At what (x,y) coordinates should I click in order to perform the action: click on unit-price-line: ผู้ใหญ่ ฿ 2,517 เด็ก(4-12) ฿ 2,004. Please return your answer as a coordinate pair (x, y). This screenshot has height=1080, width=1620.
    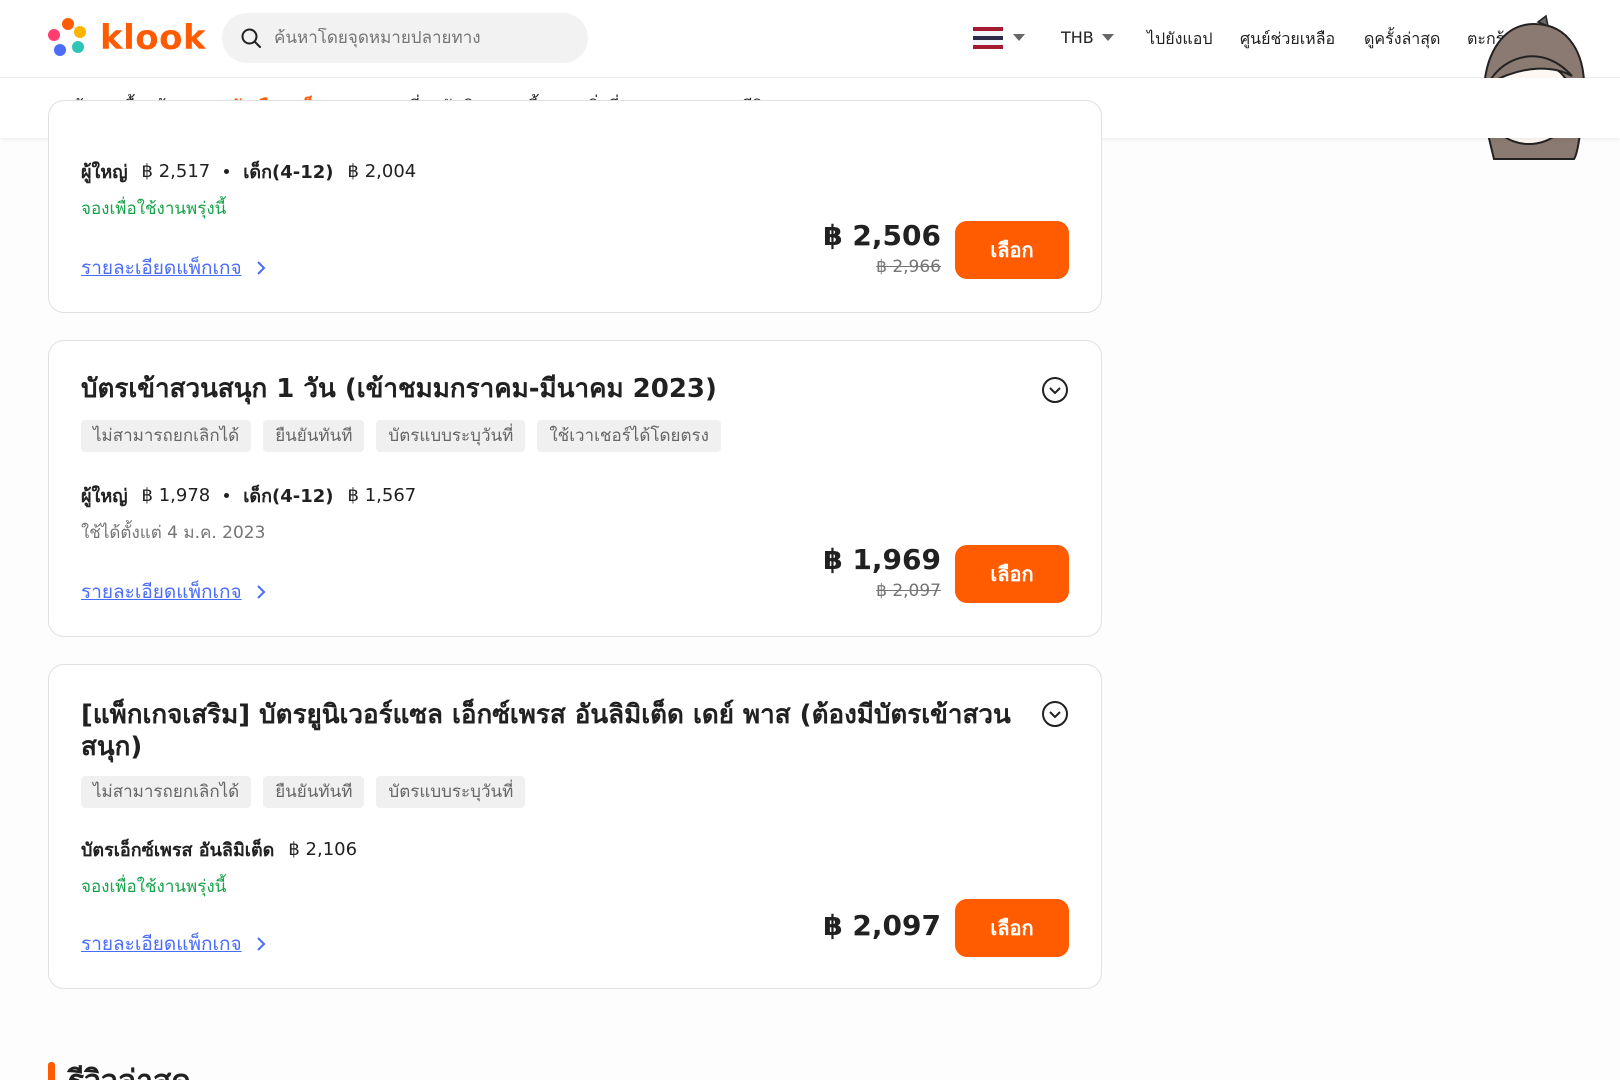
    Looking at the image, I should click on (253, 171).